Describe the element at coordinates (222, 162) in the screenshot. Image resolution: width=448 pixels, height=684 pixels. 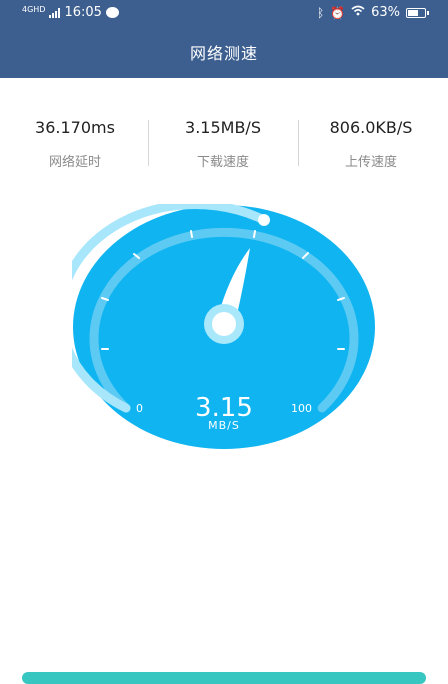
I see `download-label: 下载速度` at that location.